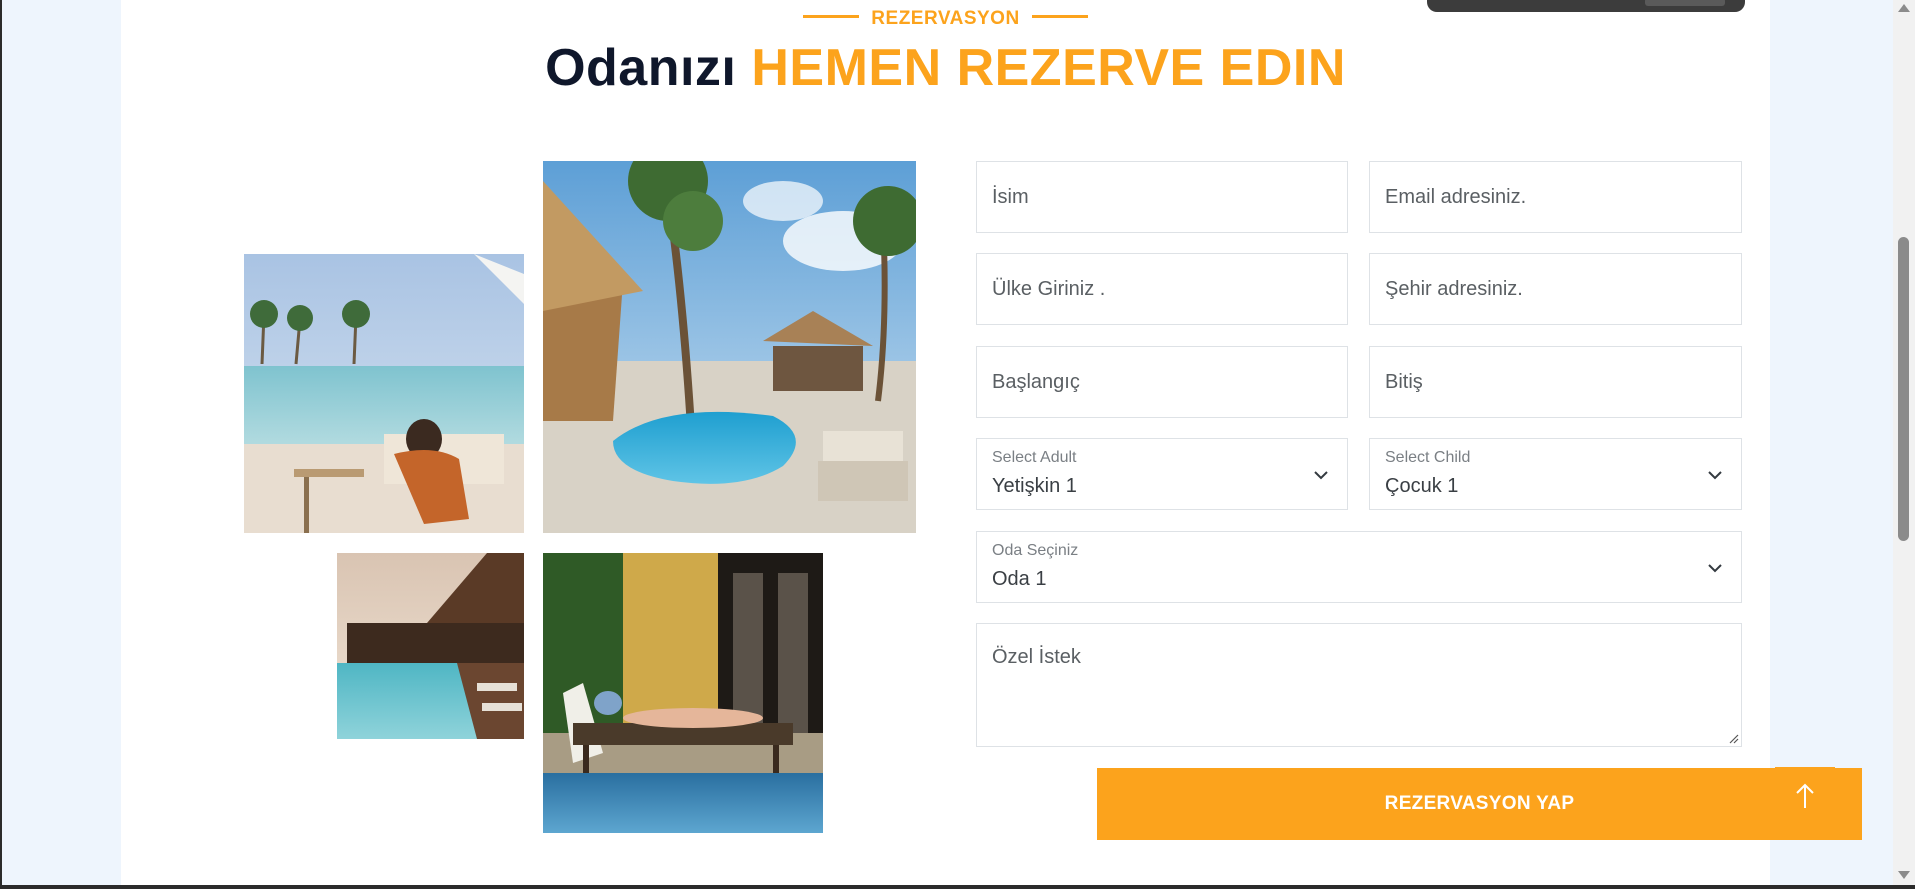 The image size is (1915, 889). Describe the element at coordinates (1555, 289) in the screenshot. I see `city-field: Şehir adresiniz.` at that location.